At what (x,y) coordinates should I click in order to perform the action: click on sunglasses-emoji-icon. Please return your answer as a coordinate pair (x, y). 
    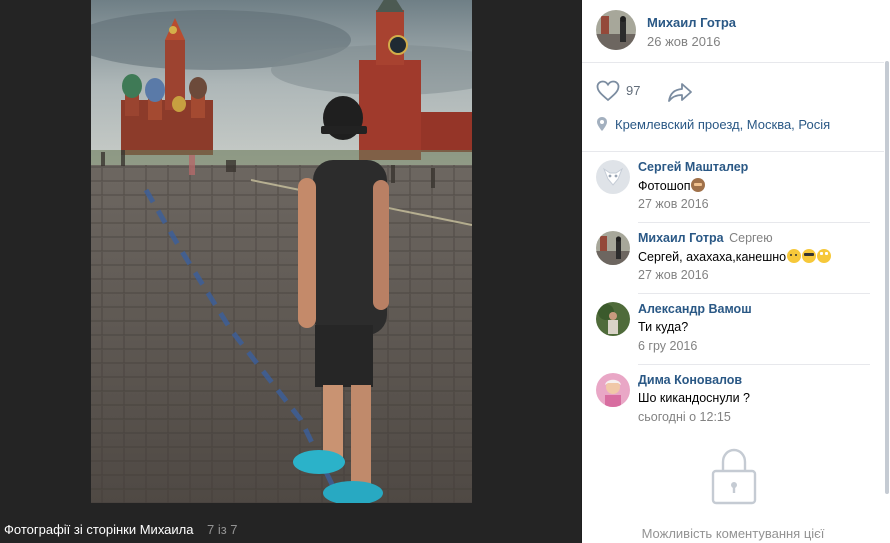
    Looking at the image, I should click on (809, 256).